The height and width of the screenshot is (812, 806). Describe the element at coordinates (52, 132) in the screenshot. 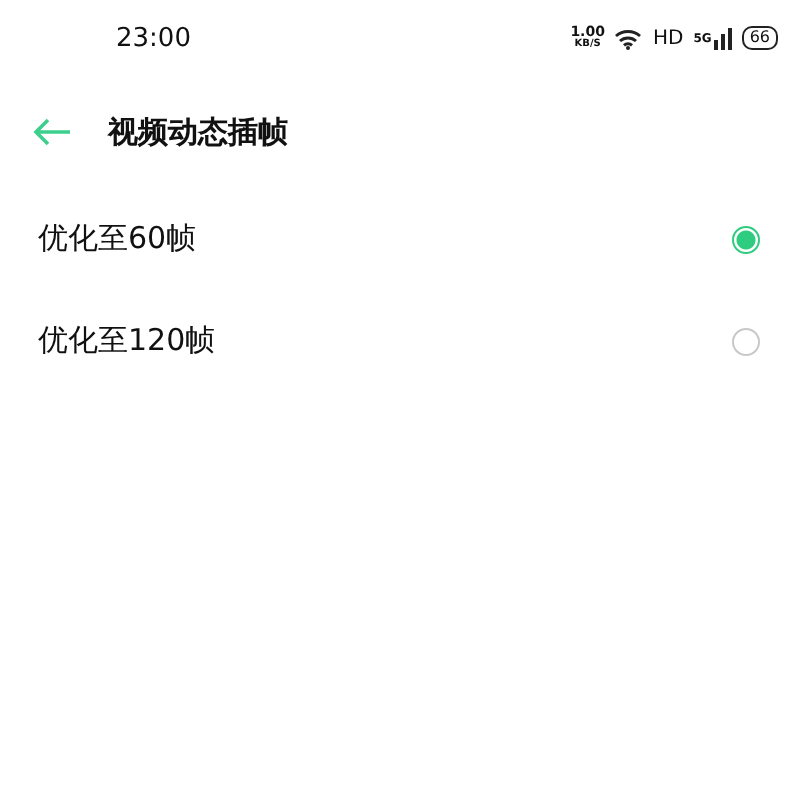

I see `back-icon` at that location.